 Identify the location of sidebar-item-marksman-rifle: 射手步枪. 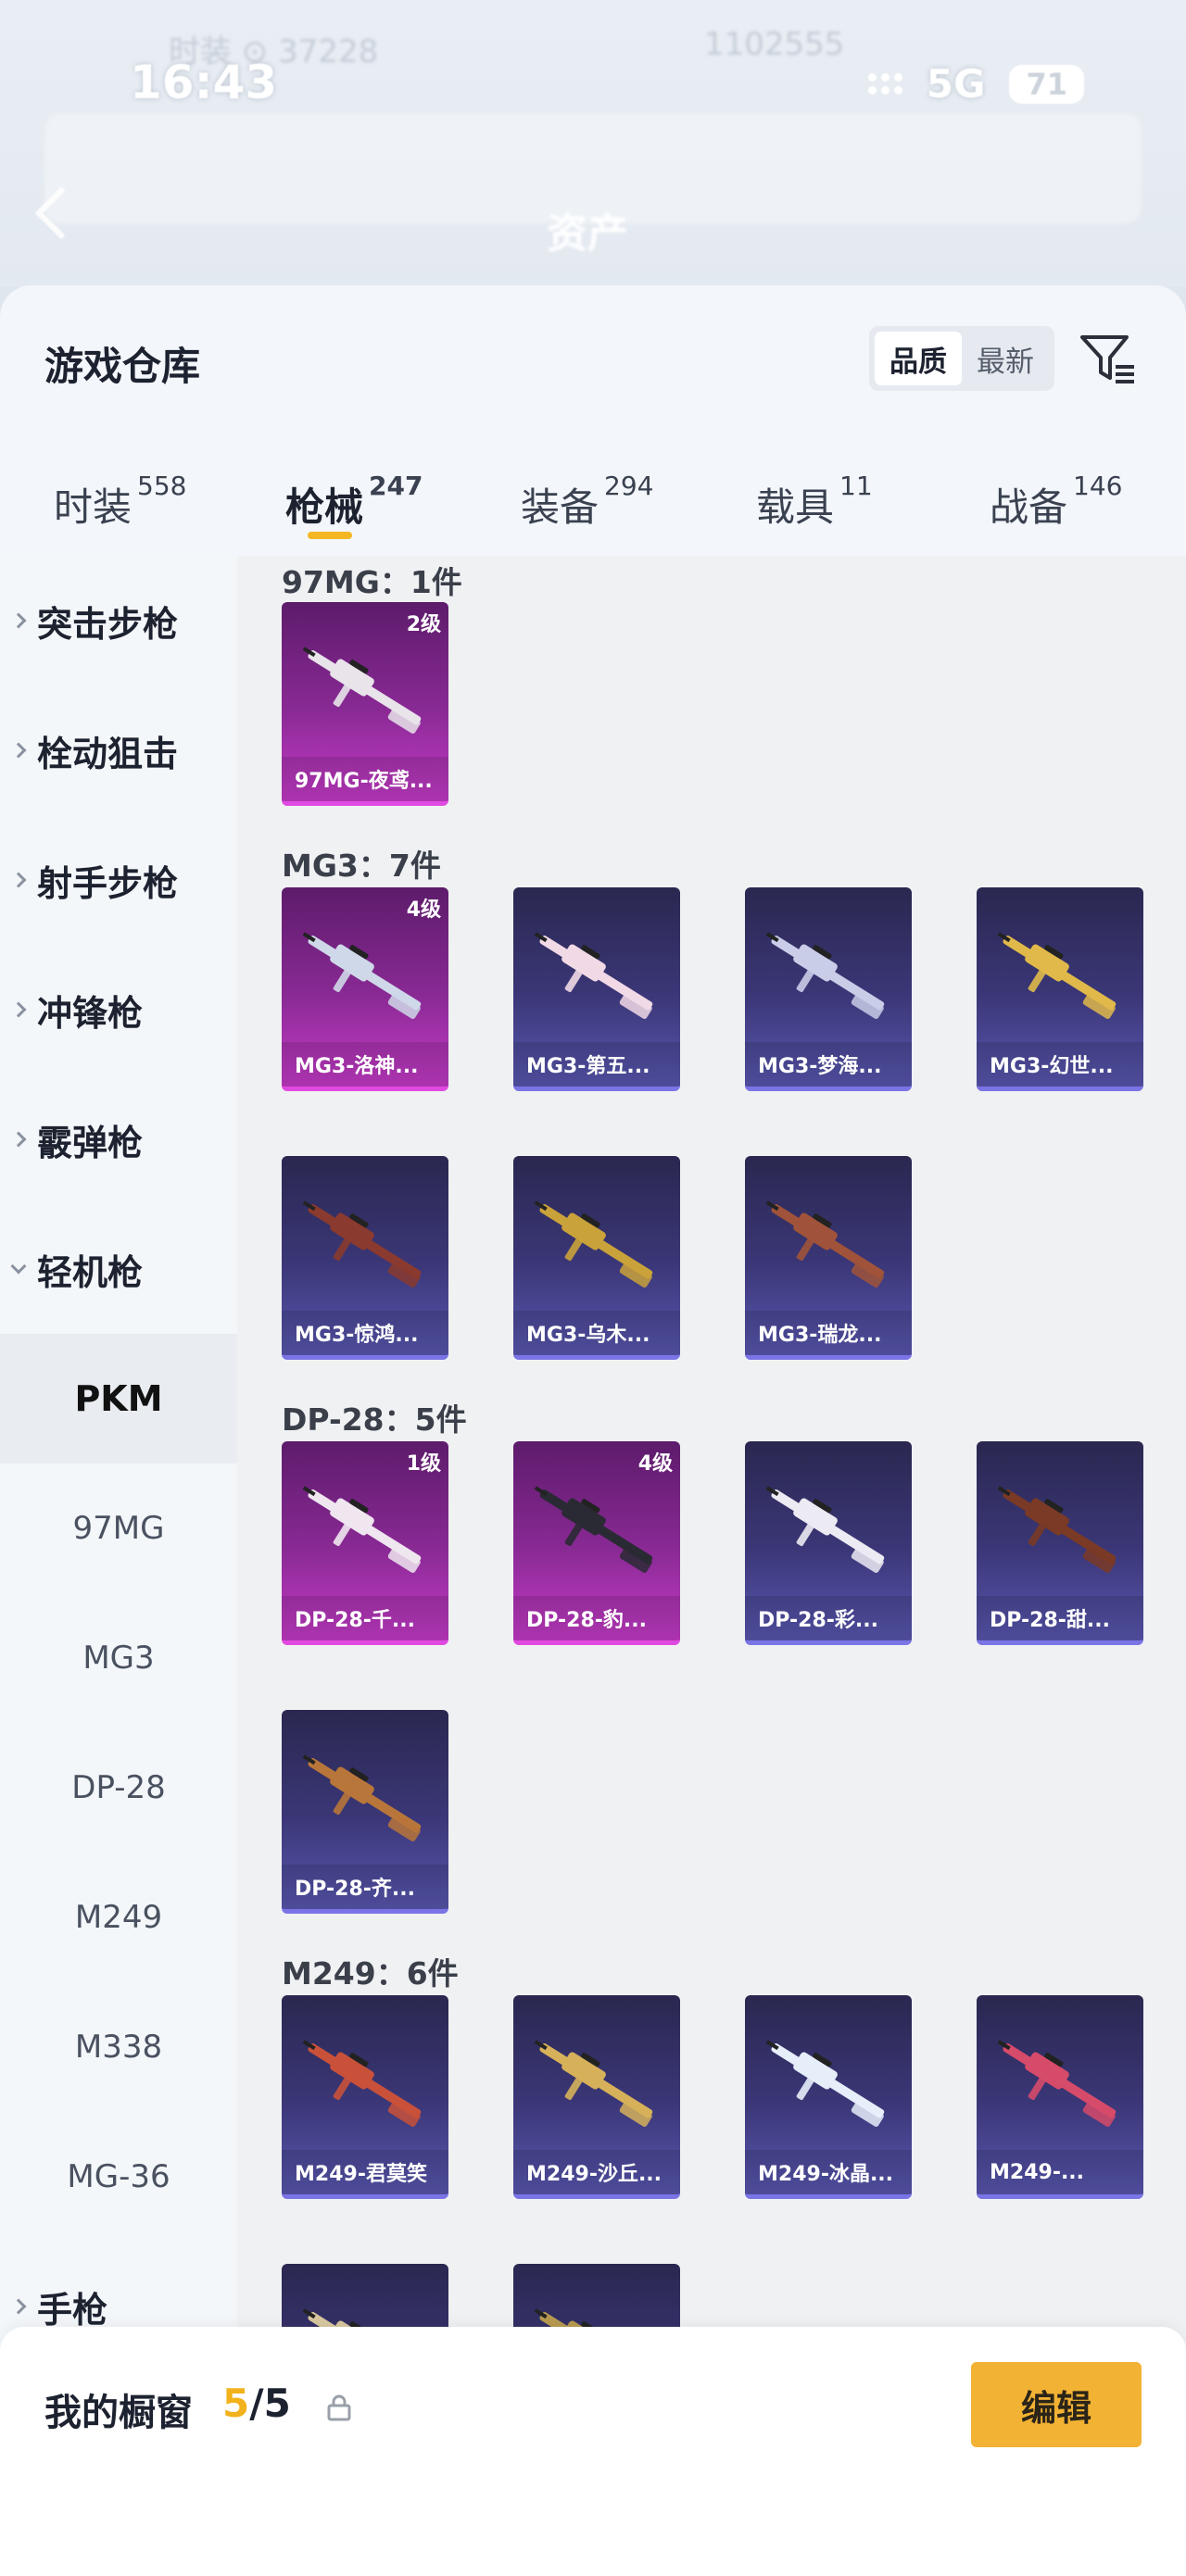
(118, 880).